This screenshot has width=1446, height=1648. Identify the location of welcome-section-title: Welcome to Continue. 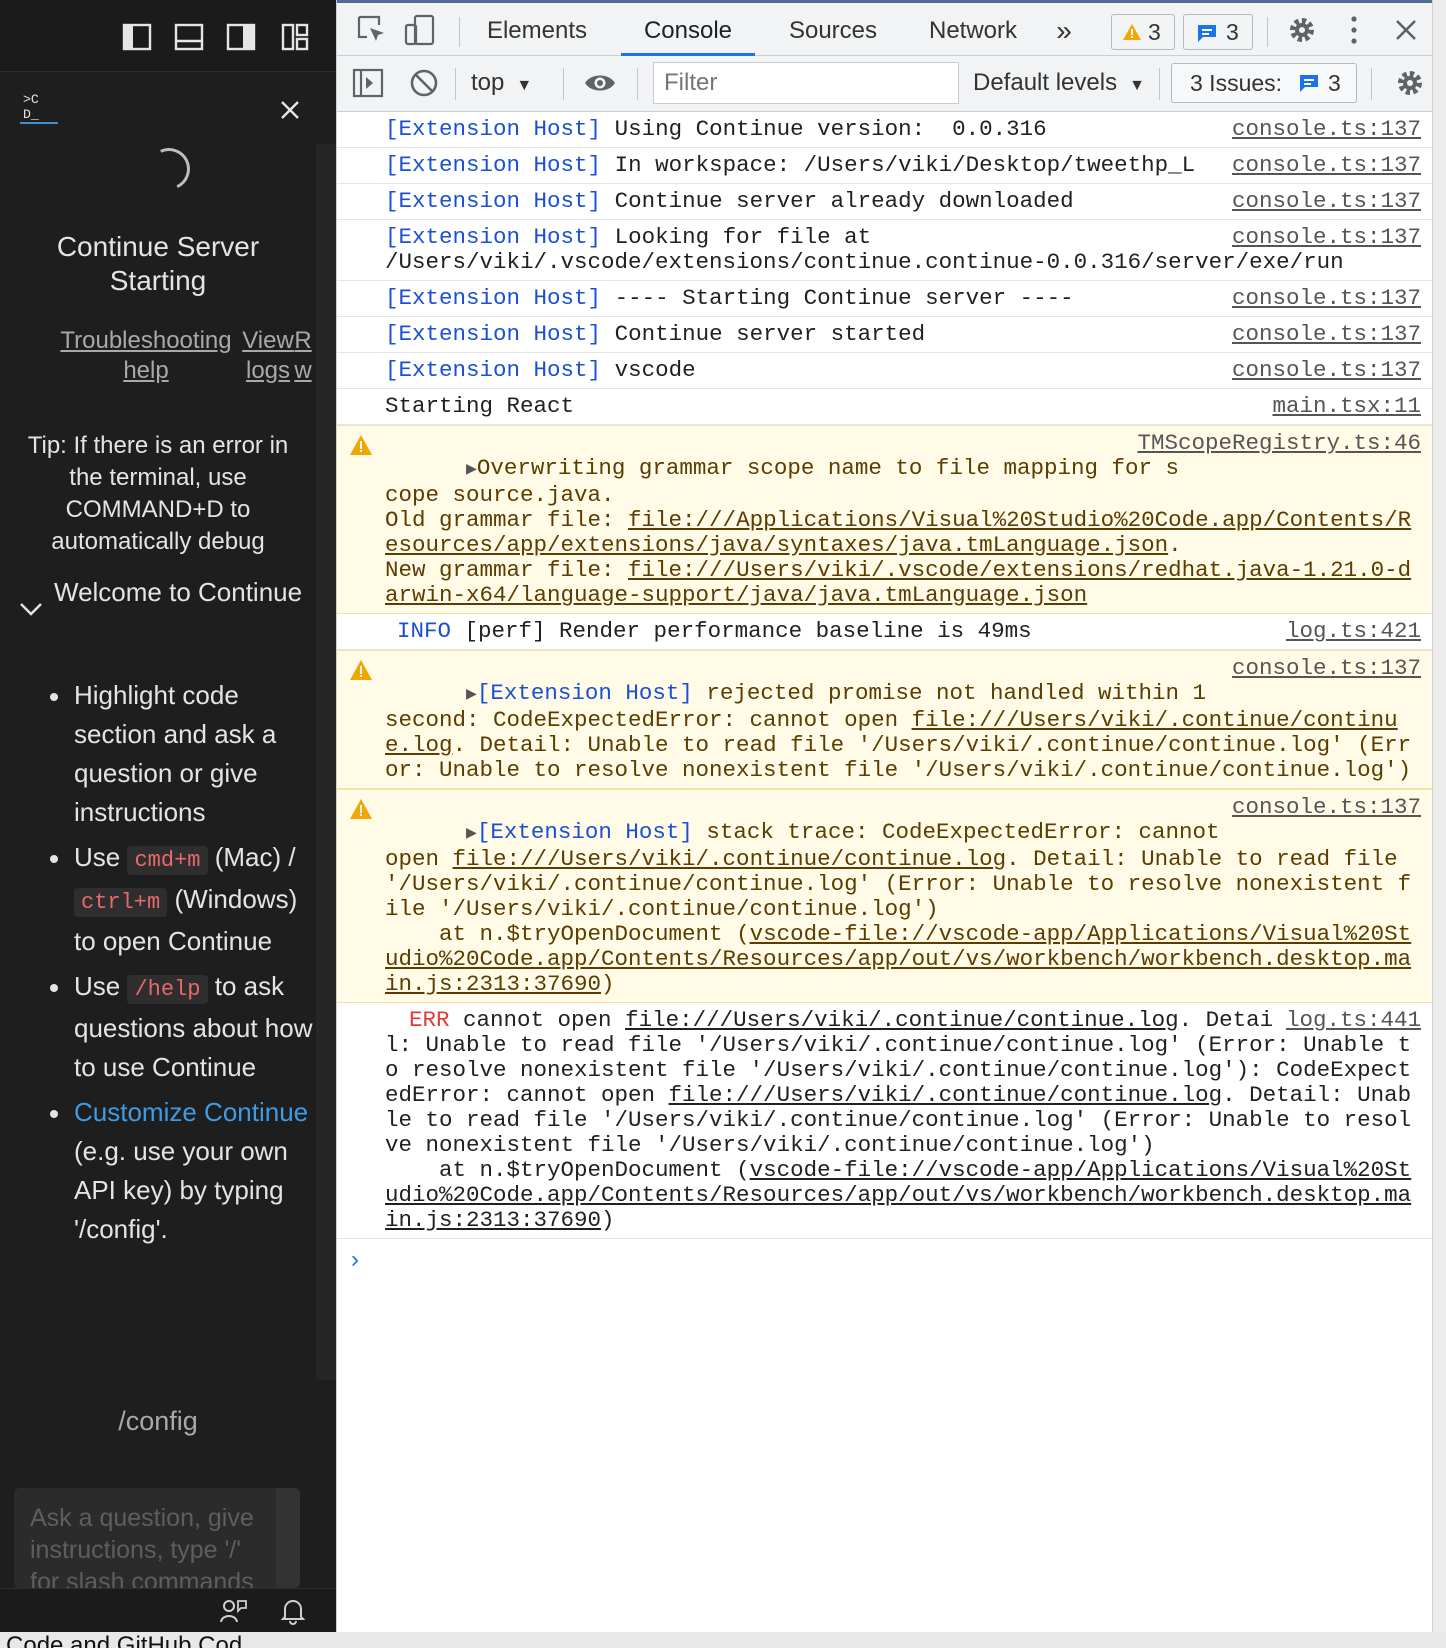
(184, 592).